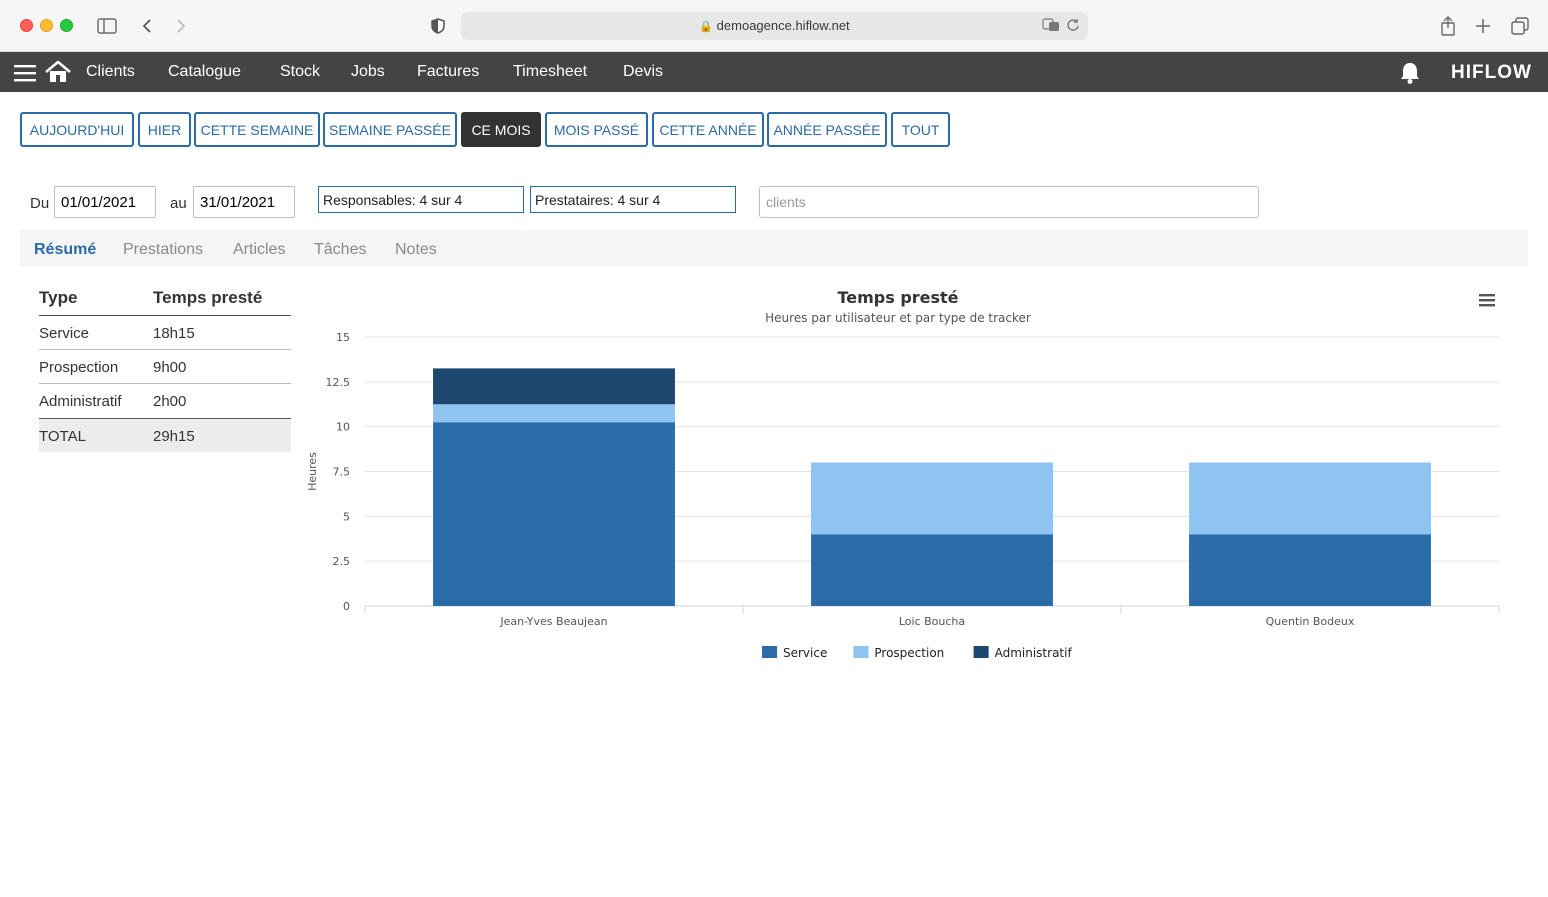 This screenshot has height=897, width=1548. I want to click on total-row: TOTAL 29h15, so click(165, 435).